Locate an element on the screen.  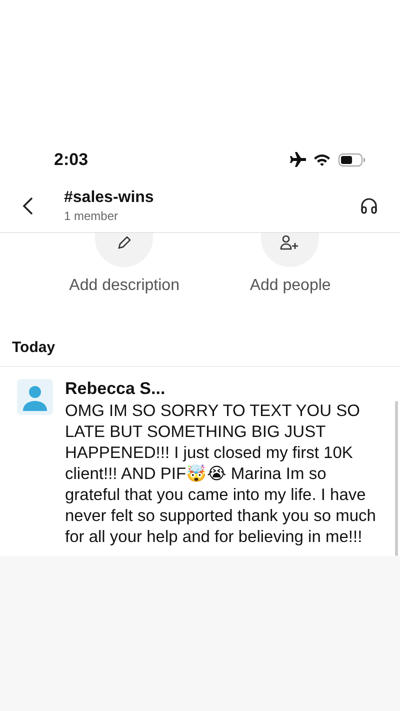
channel-title: #sales-wins is located at coordinates (109, 198).